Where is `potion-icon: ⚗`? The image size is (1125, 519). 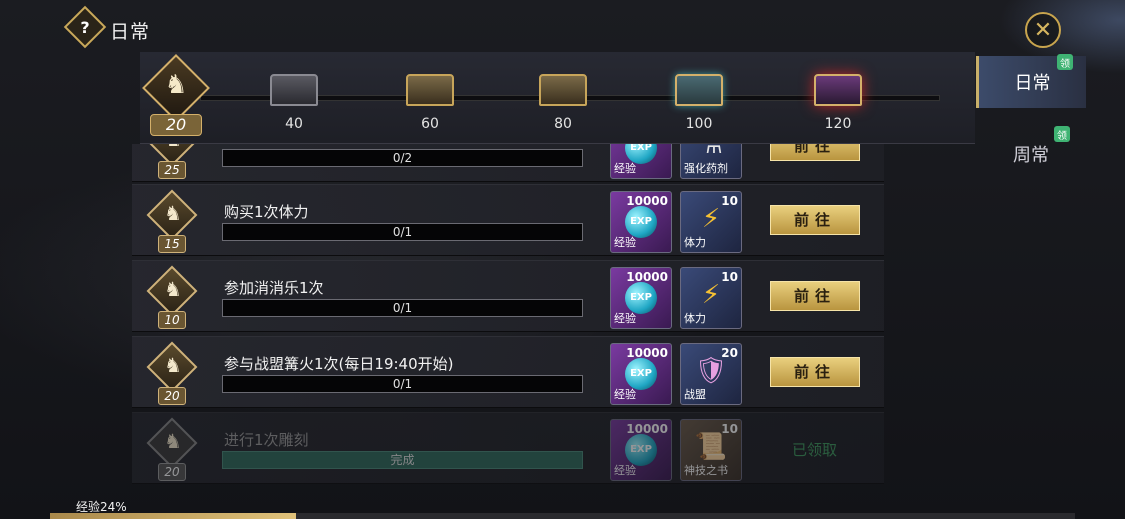
potion-icon: ⚗ is located at coordinates (711, 152).